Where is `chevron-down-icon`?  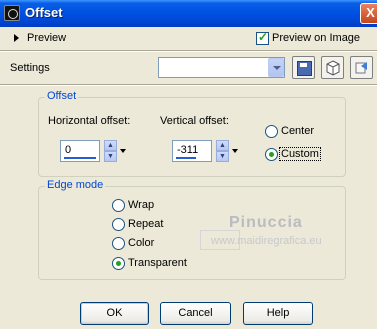 chevron-down-icon is located at coordinates (276, 67).